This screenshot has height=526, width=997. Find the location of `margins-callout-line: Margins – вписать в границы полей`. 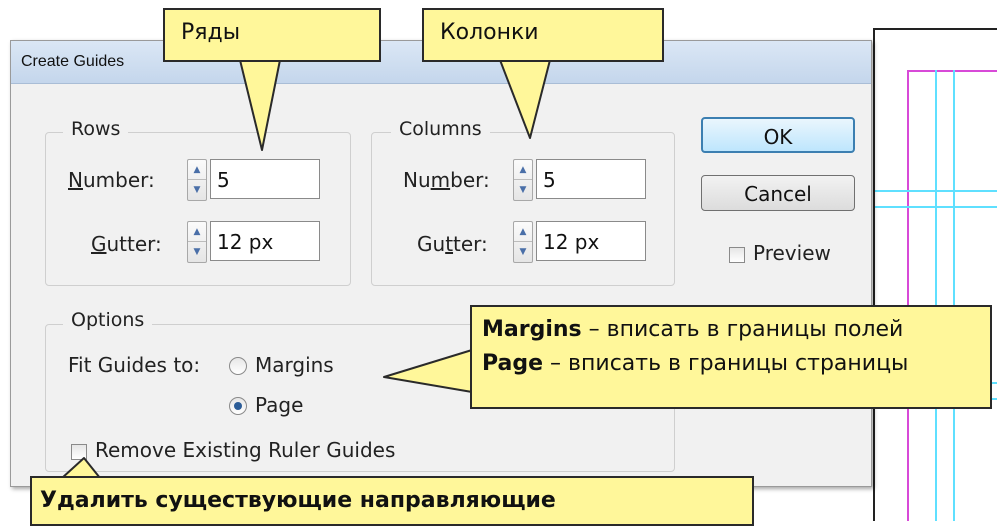

margins-callout-line: Margins – вписать в границы полей is located at coordinates (693, 329).